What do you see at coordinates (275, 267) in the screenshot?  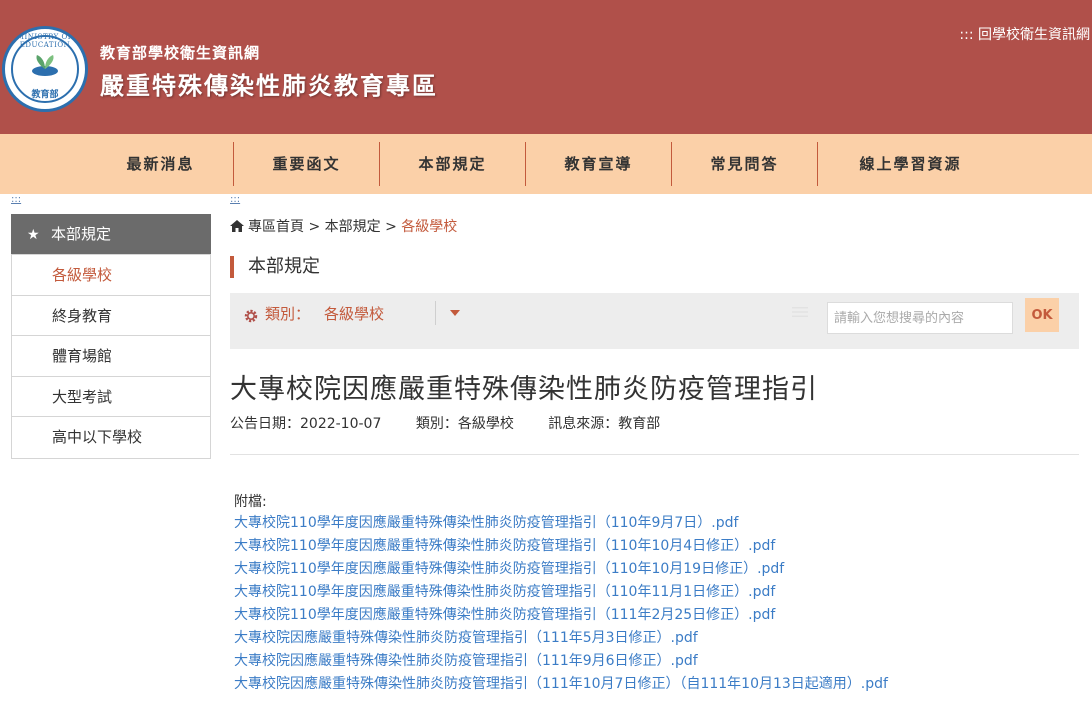 I see `section-title: 本部規定` at bounding box center [275, 267].